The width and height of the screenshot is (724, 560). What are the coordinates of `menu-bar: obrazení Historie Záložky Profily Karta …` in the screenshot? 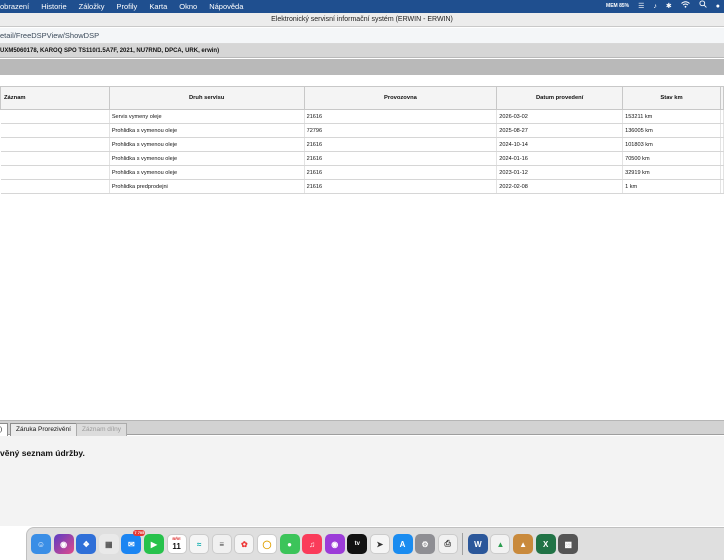 It's located at (362, 6).